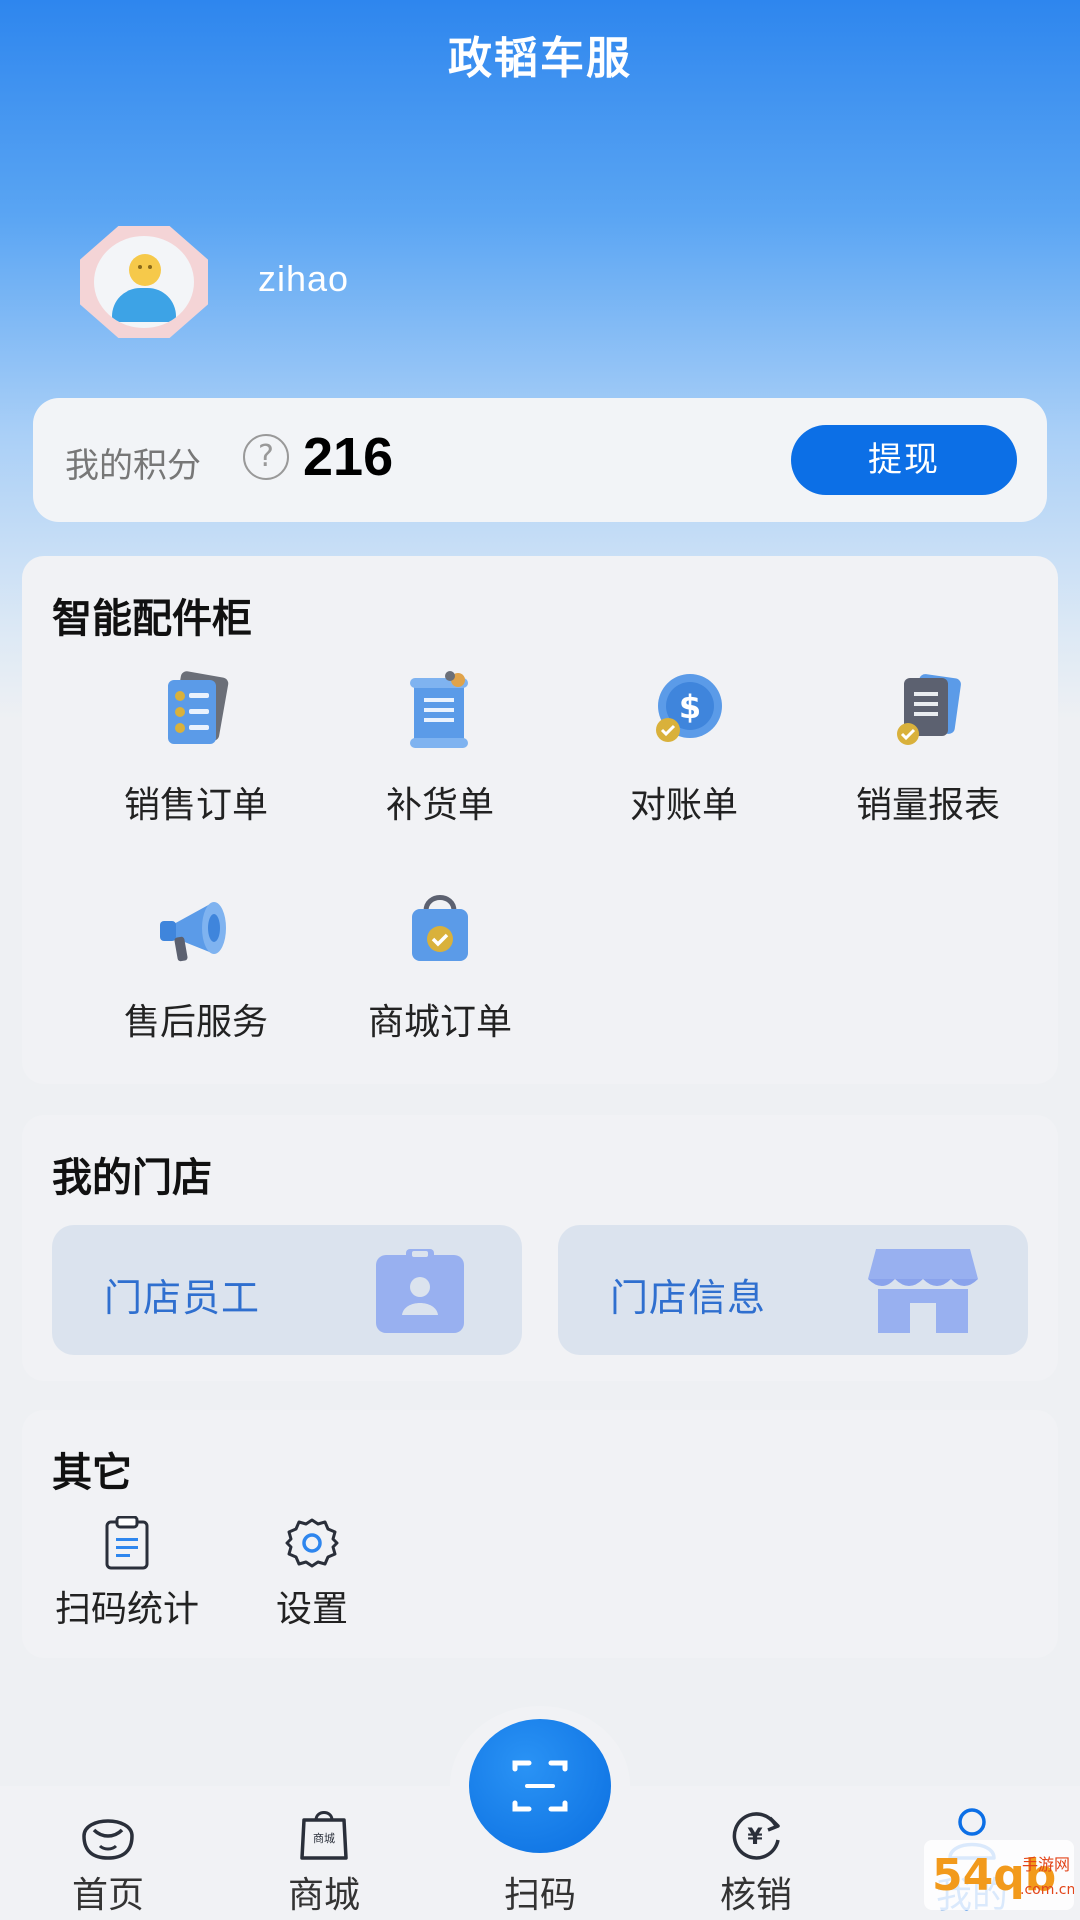  I want to click on other-title: 其它, so click(92, 1473).